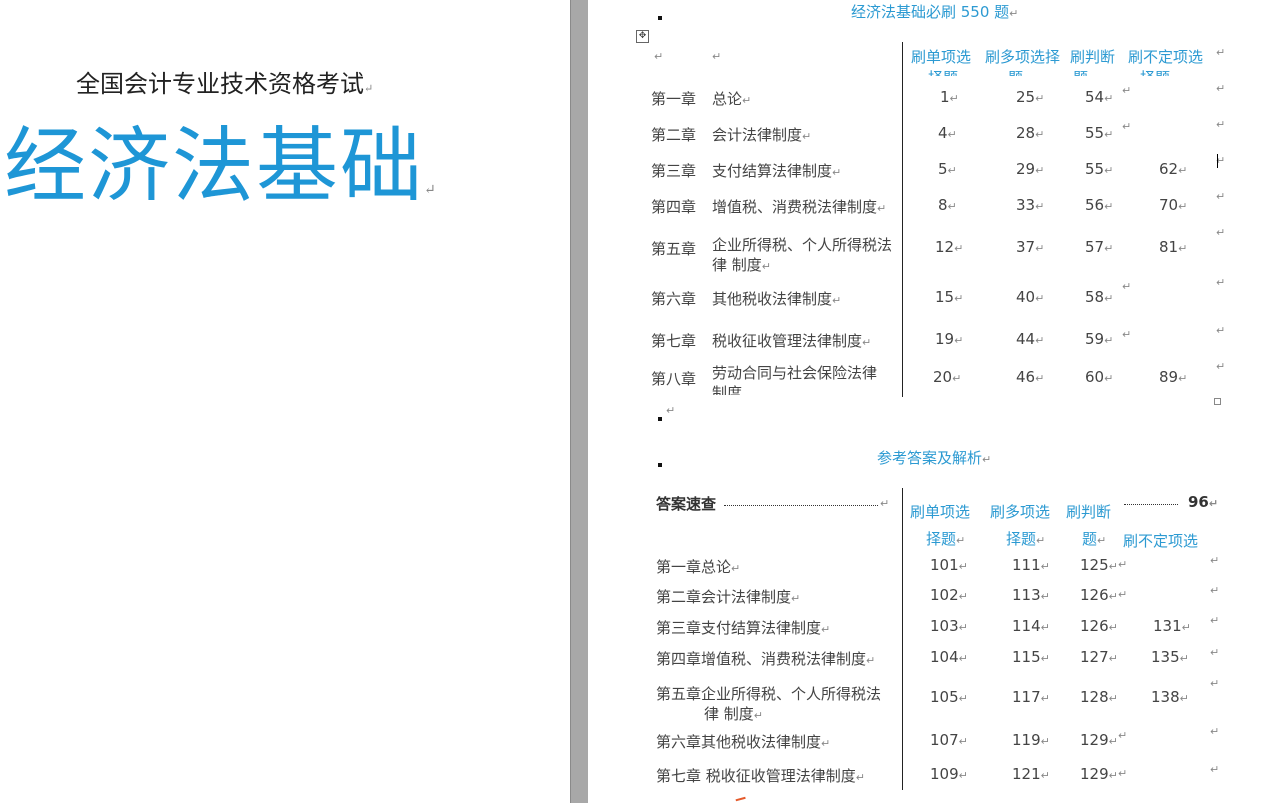  Describe the element at coordinates (686, 504) in the screenshot. I see `quick-answer-label: 答案速查` at that location.